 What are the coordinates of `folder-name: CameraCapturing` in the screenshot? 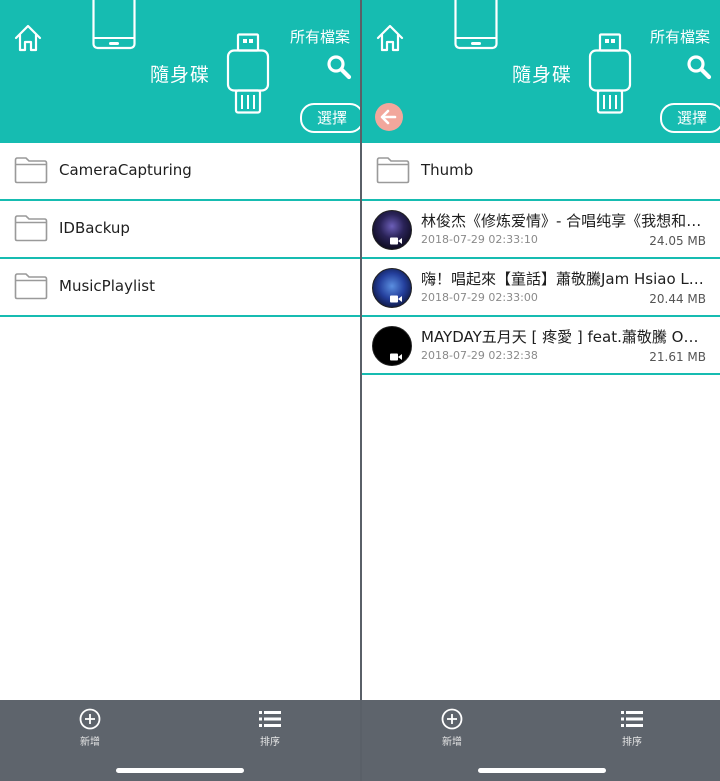 It's located at (125, 170).